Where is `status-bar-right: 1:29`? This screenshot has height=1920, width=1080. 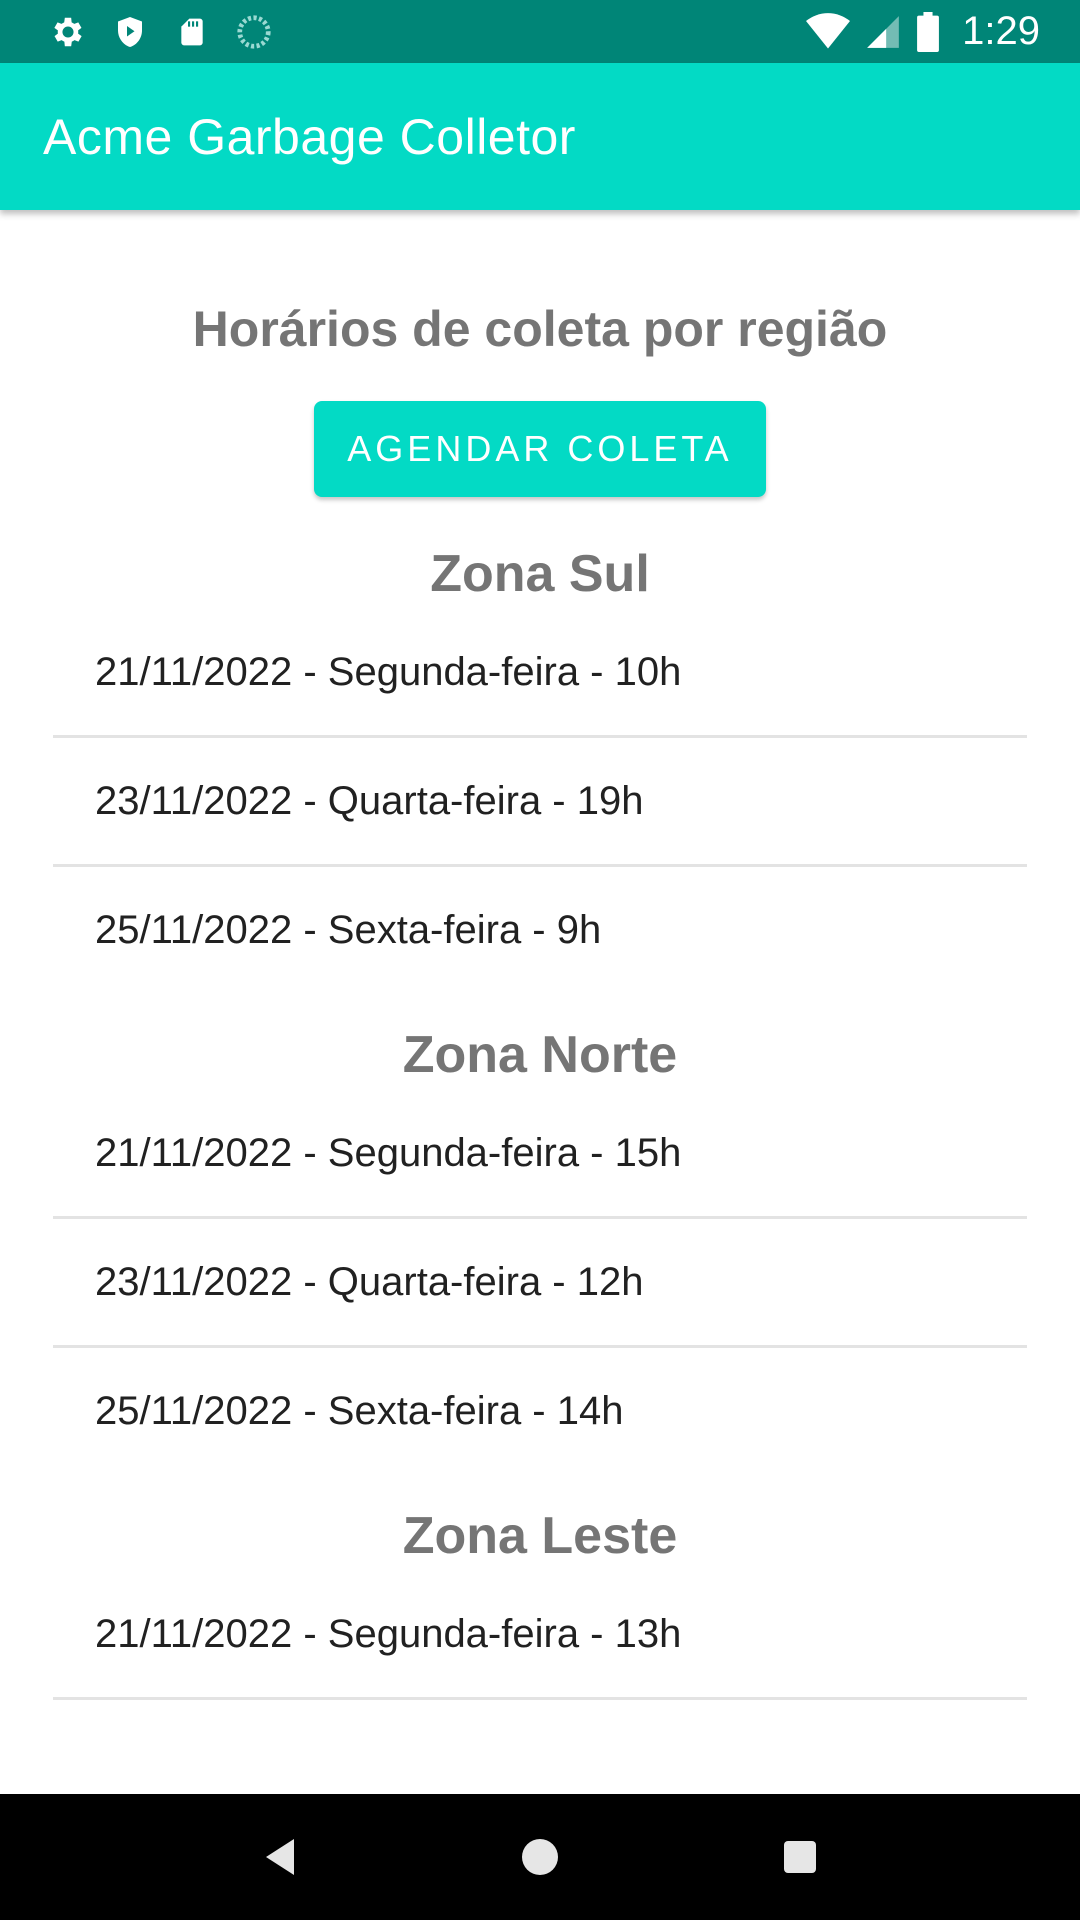 status-bar-right: 1:29 is located at coordinates (916, 31).